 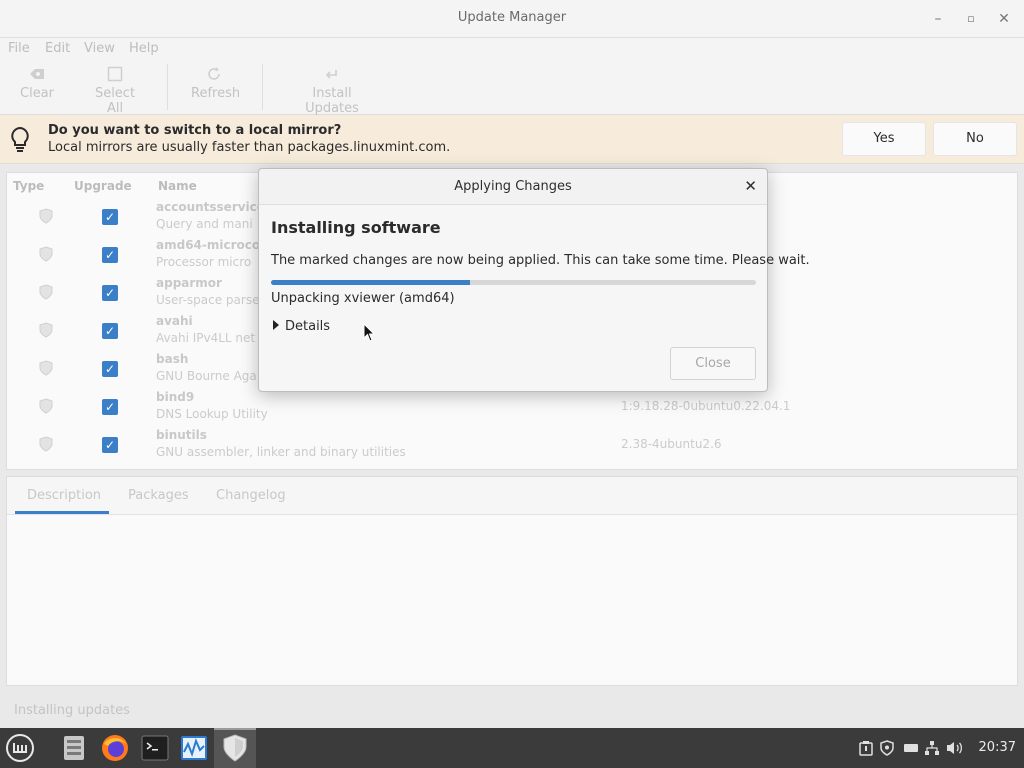 I want to click on menu-bar: File Edit View Help, so click(x=512, y=49).